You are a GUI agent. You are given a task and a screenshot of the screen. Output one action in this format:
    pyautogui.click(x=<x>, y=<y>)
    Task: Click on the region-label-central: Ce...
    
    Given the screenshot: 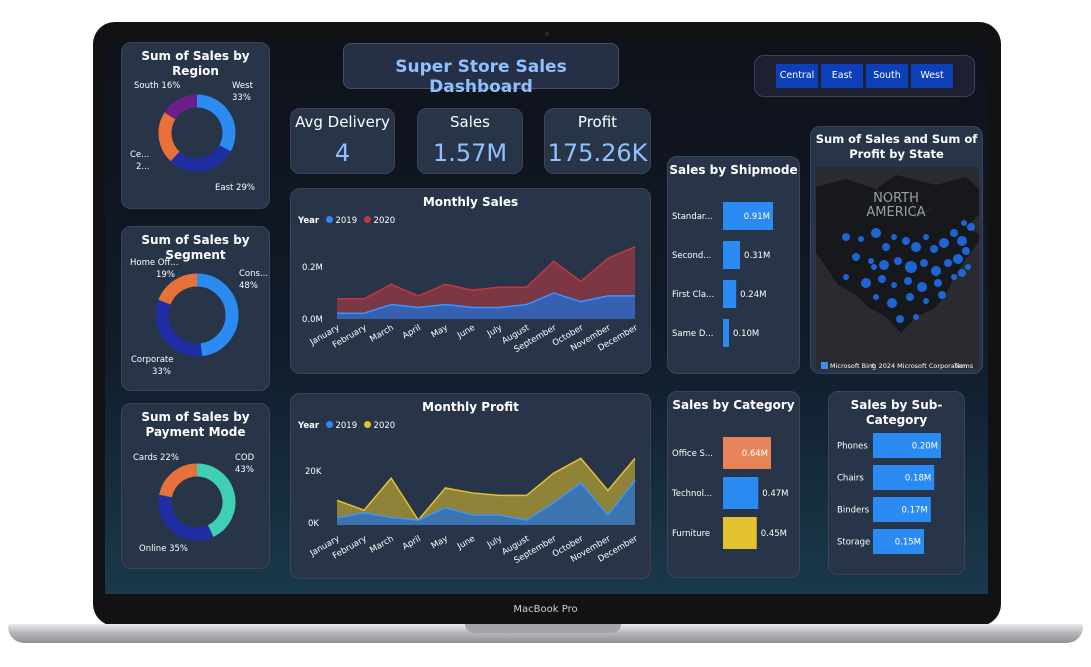 What is the action you would take?
    pyautogui.click(x=140, y=155)
    